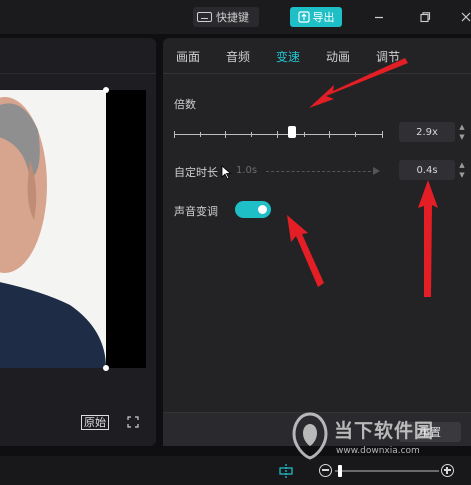 Image resolution: width=471 pixels, height=485 pixels. I want to click on cursor-icon, so click(226, 172).